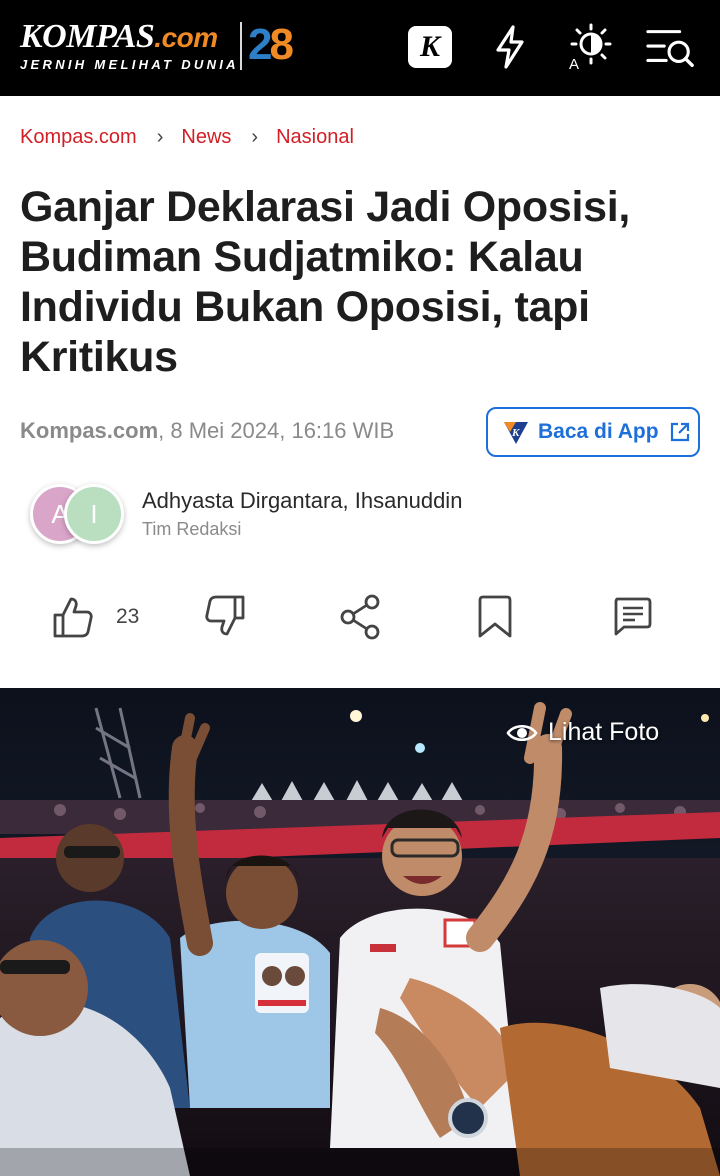 Image resolution: width=720 pixels, height=1176 pixels. I want to click on view-photo-label: Lihat Foto, so click(604, 732).